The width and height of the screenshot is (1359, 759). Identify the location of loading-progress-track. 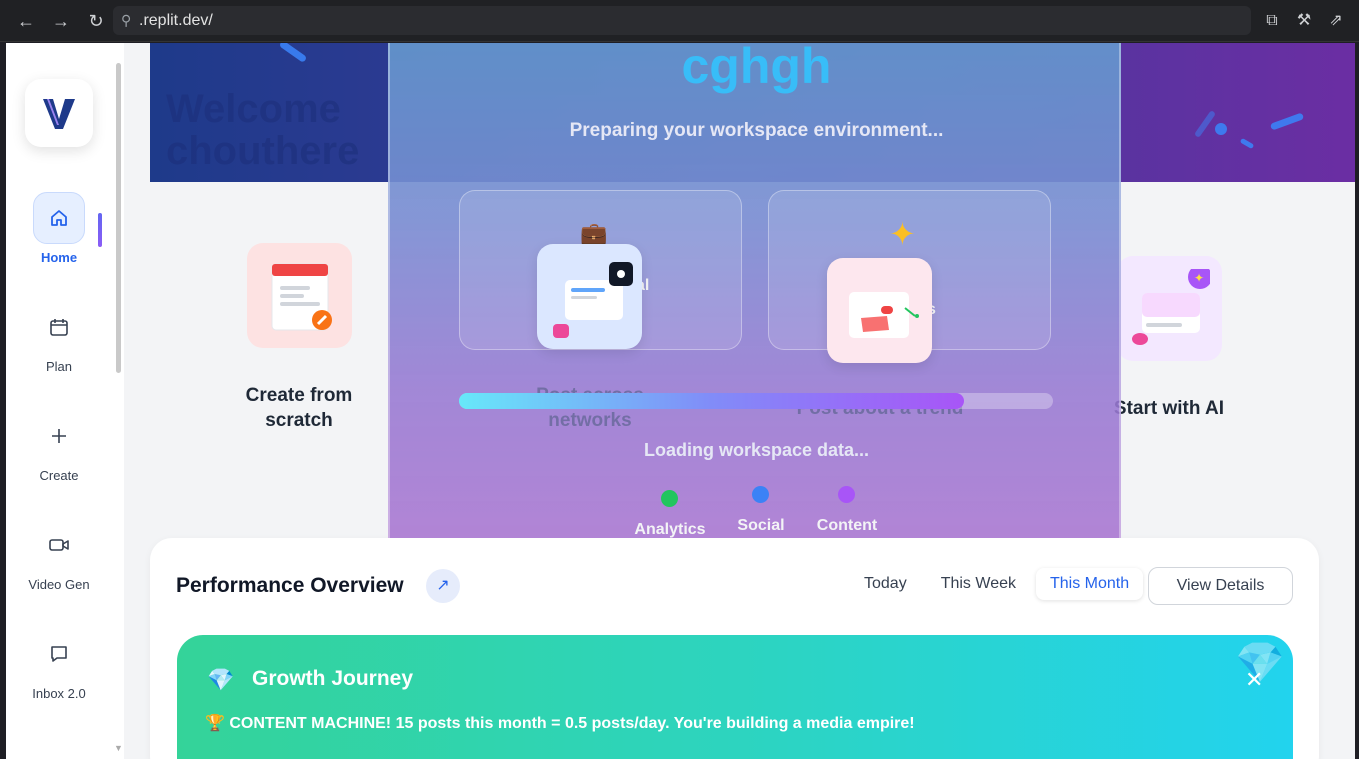
(756, 401).